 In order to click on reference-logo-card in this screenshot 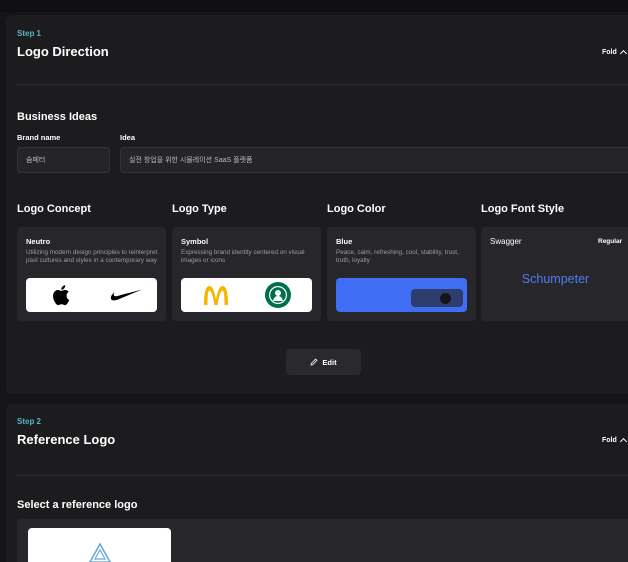, I will do `click(99, 545)`.